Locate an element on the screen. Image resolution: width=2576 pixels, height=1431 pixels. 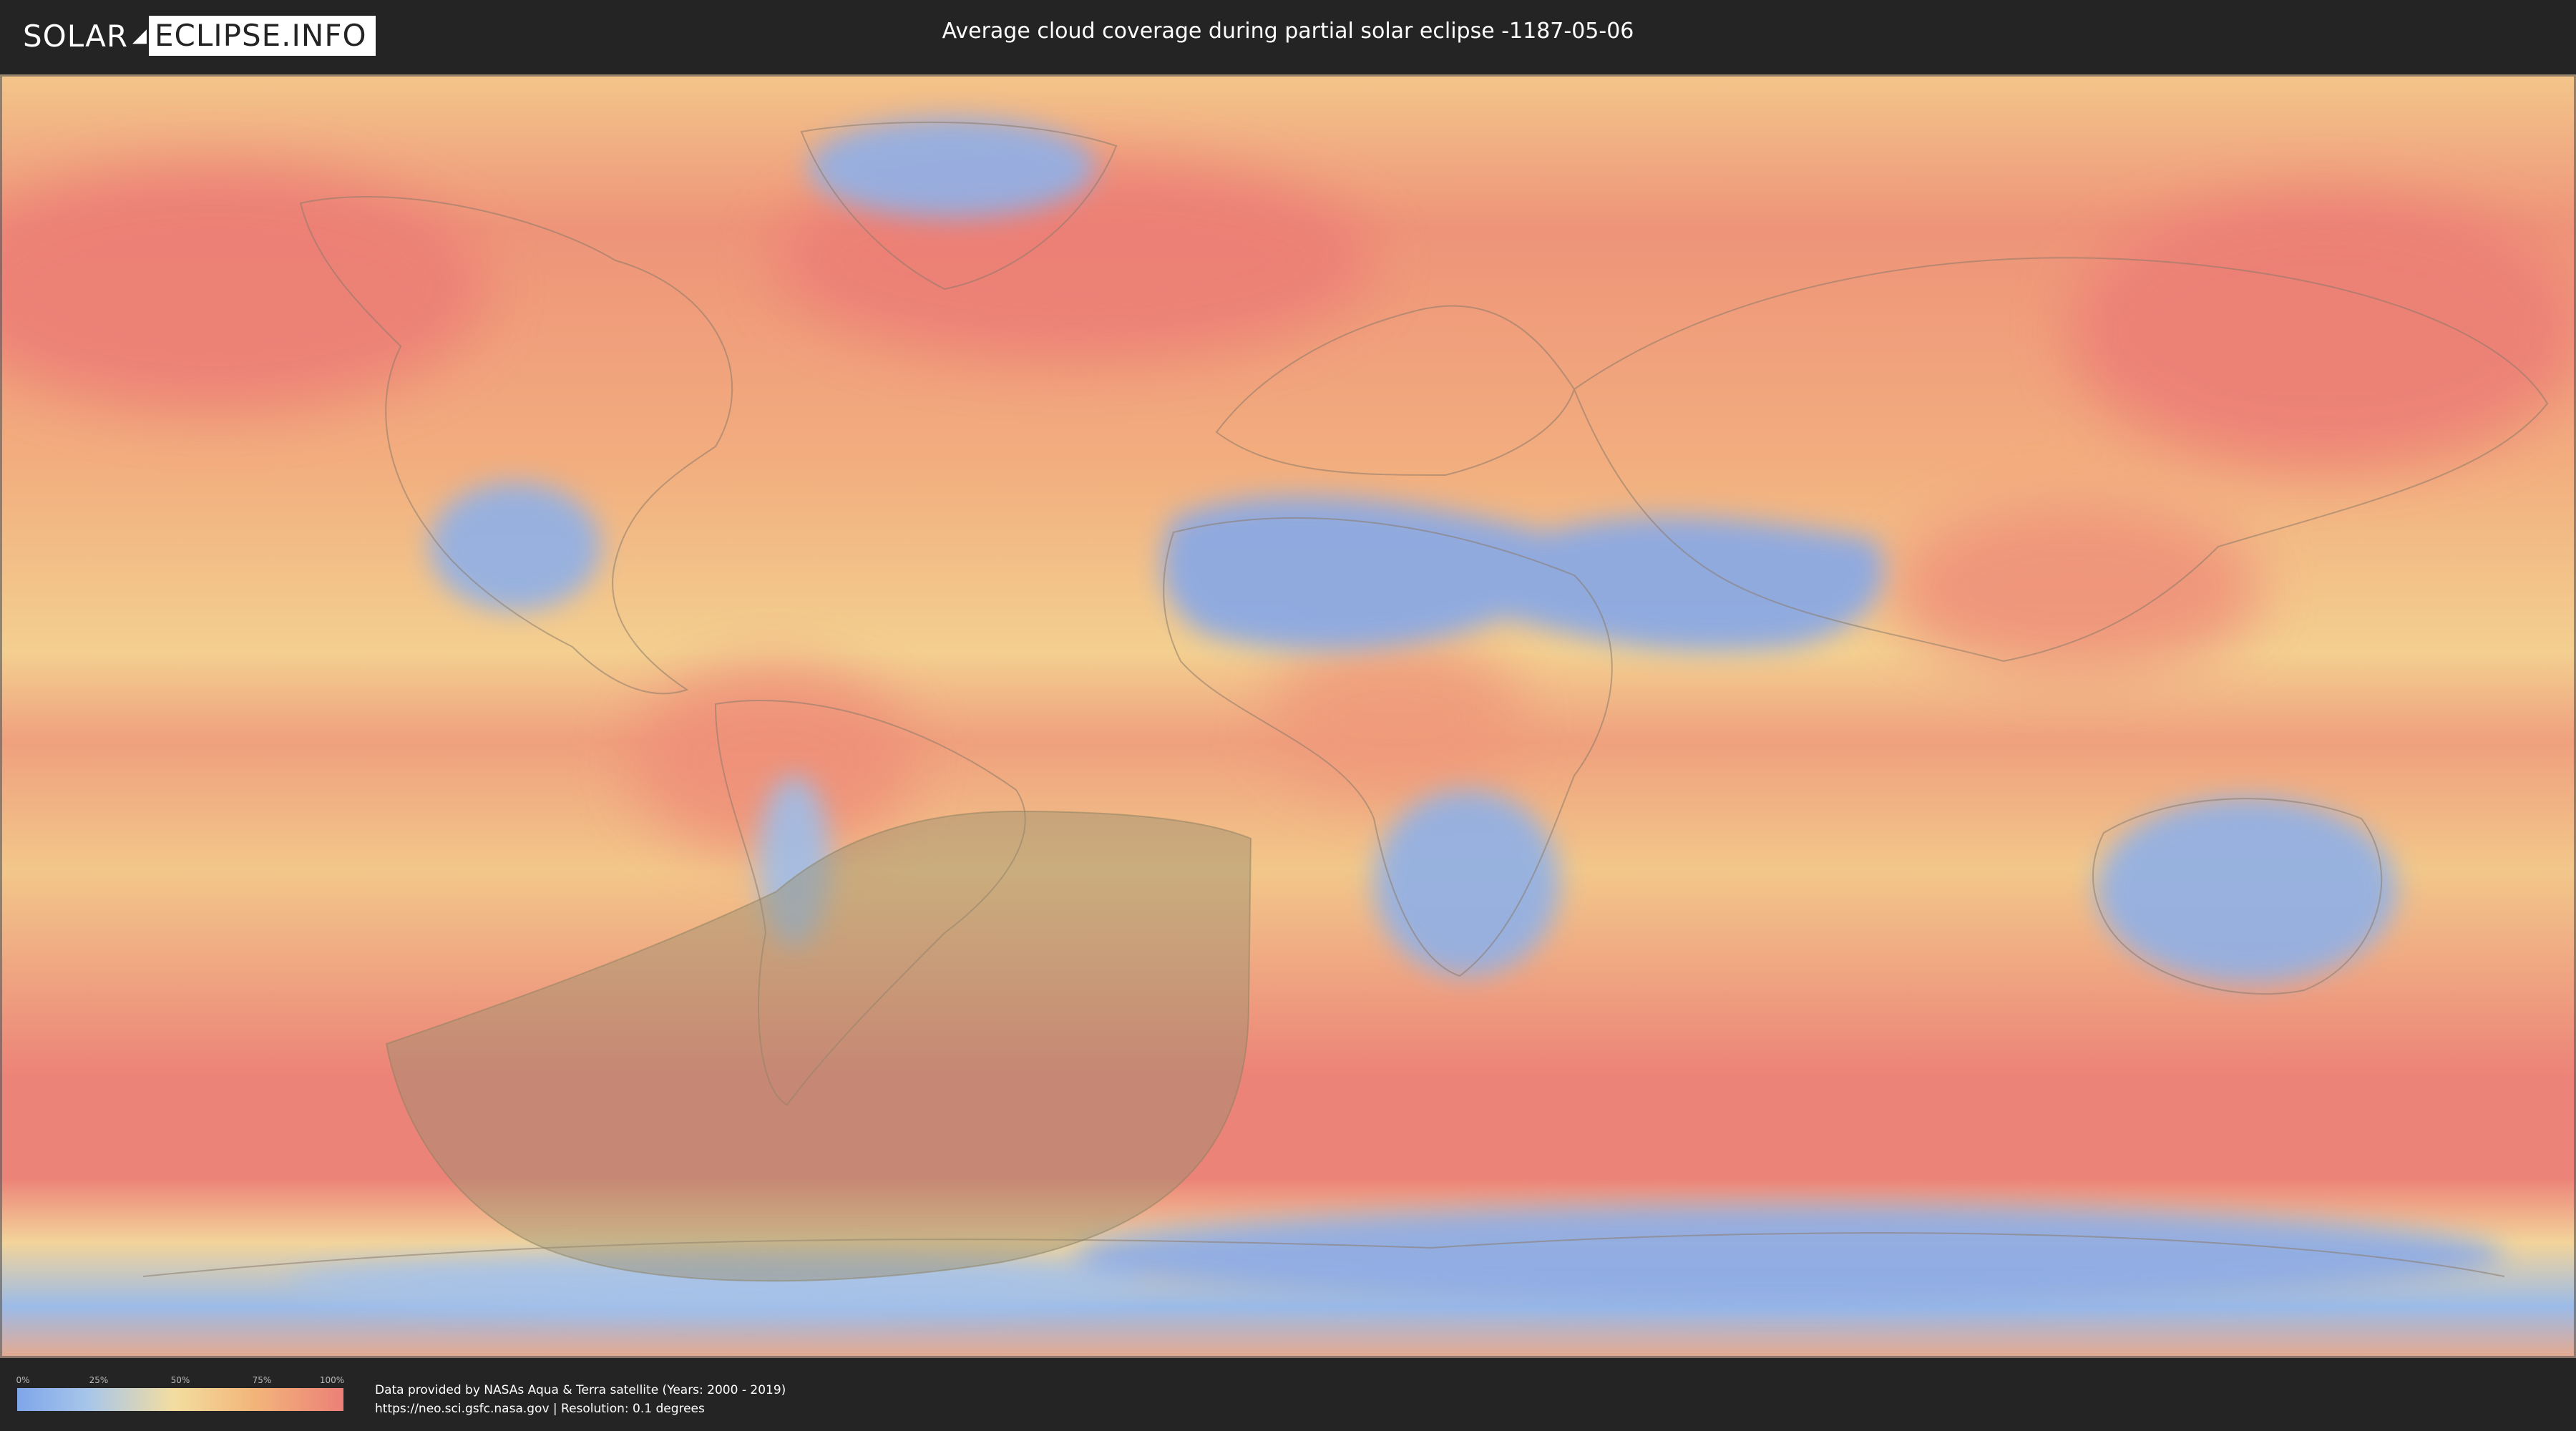
legend-ticks: 0% 25% 50% 75% 100% is located at coordinates (180, 1382).